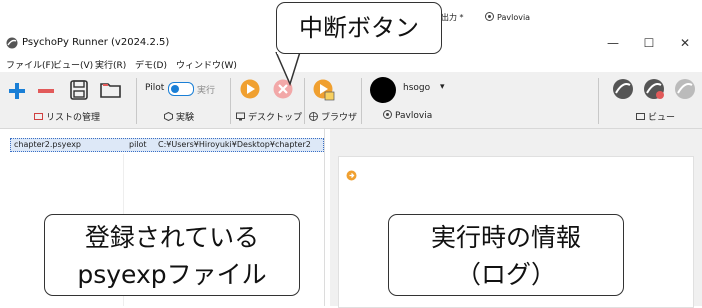 This screenshot has height=308, width=702. What do you see at coordinates (407, 115) in the screenshot?
I see `pavlovia-label: Pavlovia` at bounding box center [407, 115].